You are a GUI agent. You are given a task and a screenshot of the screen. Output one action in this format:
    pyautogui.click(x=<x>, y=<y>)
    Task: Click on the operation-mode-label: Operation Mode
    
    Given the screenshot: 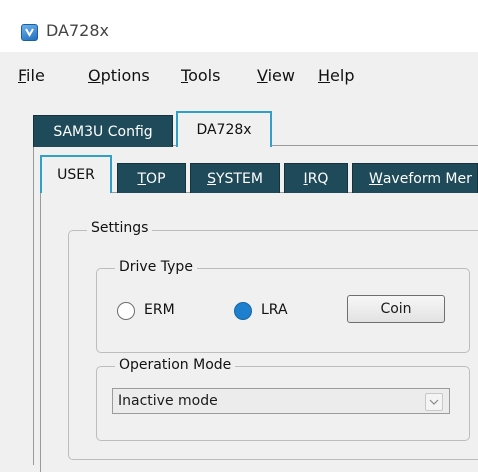 What is the action you would take?
    pyautogui.click(x=175, y=365)
    